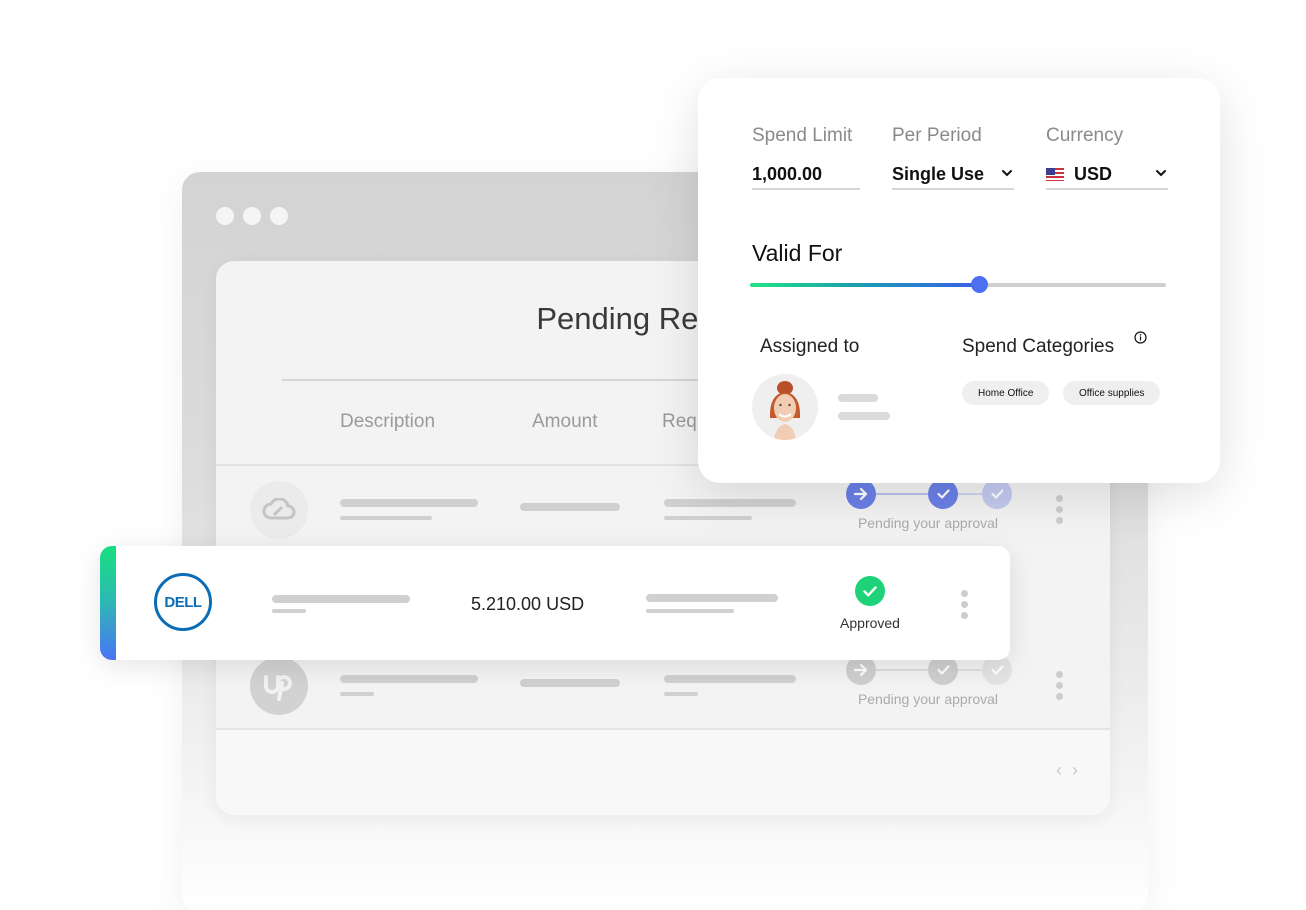 Image resolution: width=1306 pixels, height=910 pixels. What do you see at coordinates (938, 173) in the screenshot?
I see `per-period-value: Single Use` at bounding box center [938, 173].